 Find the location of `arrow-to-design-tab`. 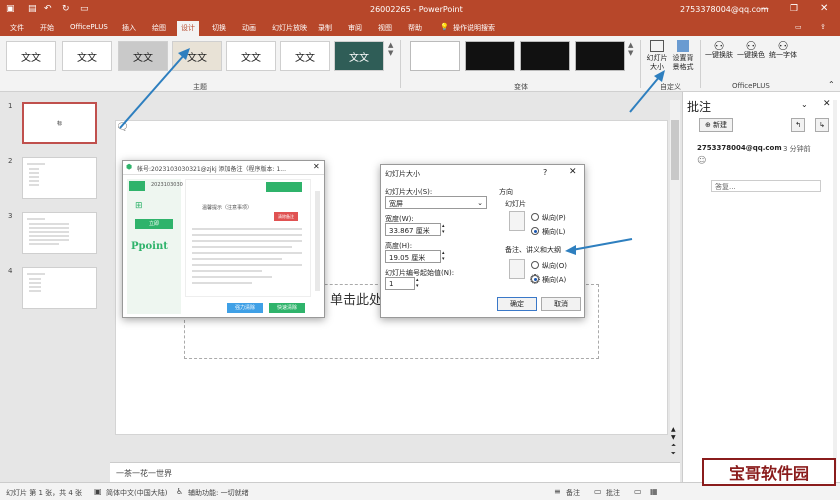

arrow-to-design-tab is located at coordinates (152, 91).